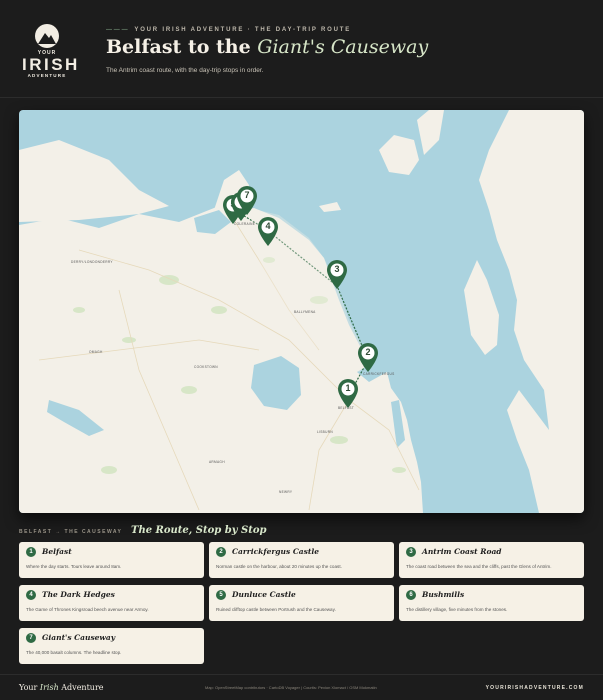 The height and width of the screenshot is (700, 603). I want to click on donegal-west, so click(94, 181).